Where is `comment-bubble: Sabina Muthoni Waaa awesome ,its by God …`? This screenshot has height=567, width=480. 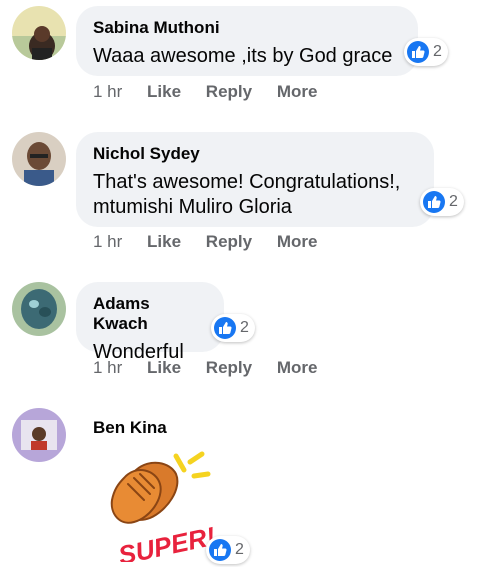 comment-bubble: Sabina Muthoni Waaa awesome ,its by God … is located at coordinates (247, 41).